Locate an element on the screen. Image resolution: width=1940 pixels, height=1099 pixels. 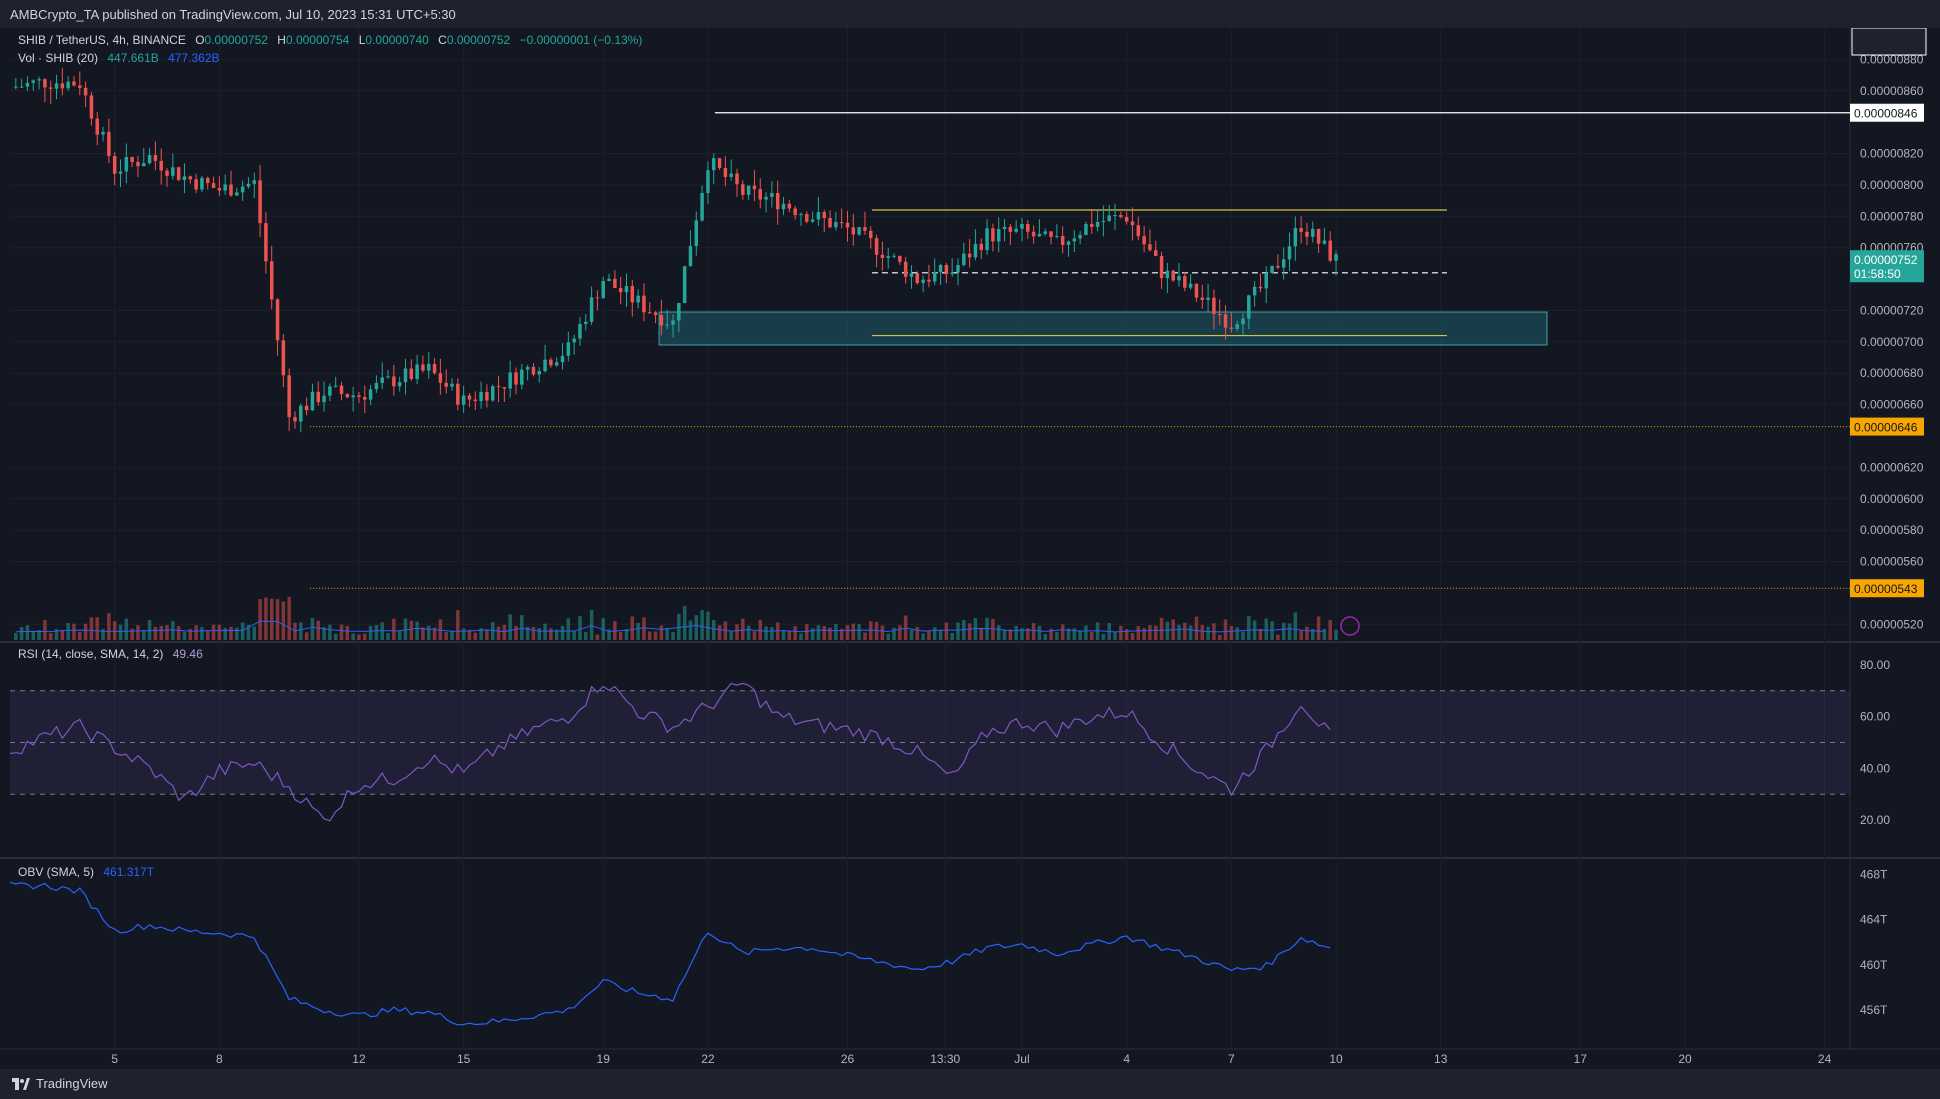
axis-top-box is located at coordinates (1889, 42).